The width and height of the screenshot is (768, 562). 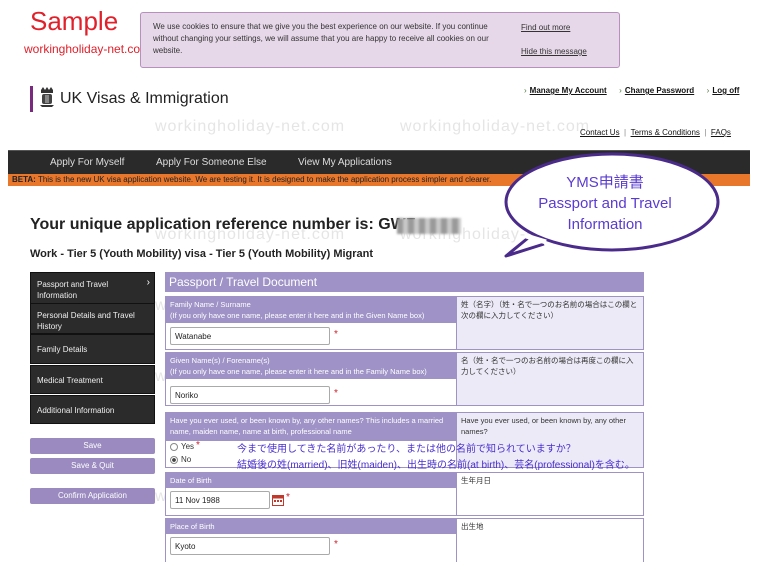 What do you see at coordinates (429, 226) in the screenshot?
I see `reference-redacted` at bounding box center [429, 226].